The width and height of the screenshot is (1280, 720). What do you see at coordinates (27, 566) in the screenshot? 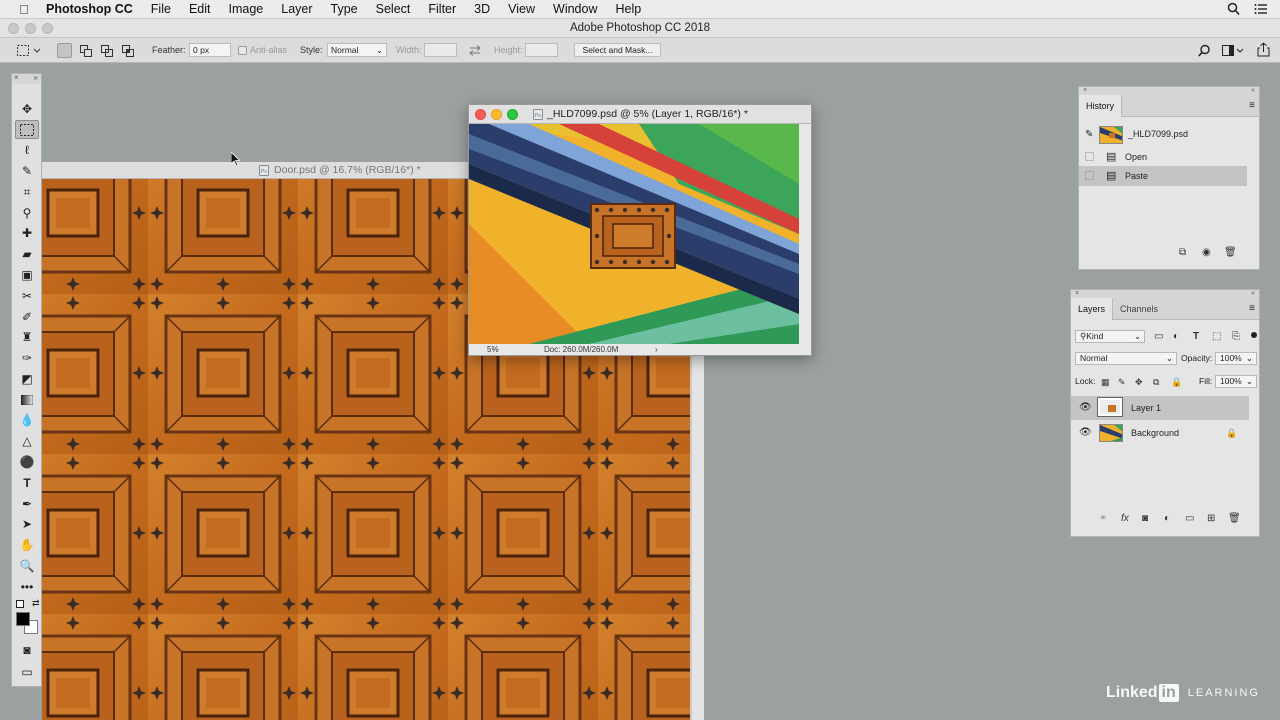
I see `zoom-tool-icon: 🔍` at bounding box center [27, 566].